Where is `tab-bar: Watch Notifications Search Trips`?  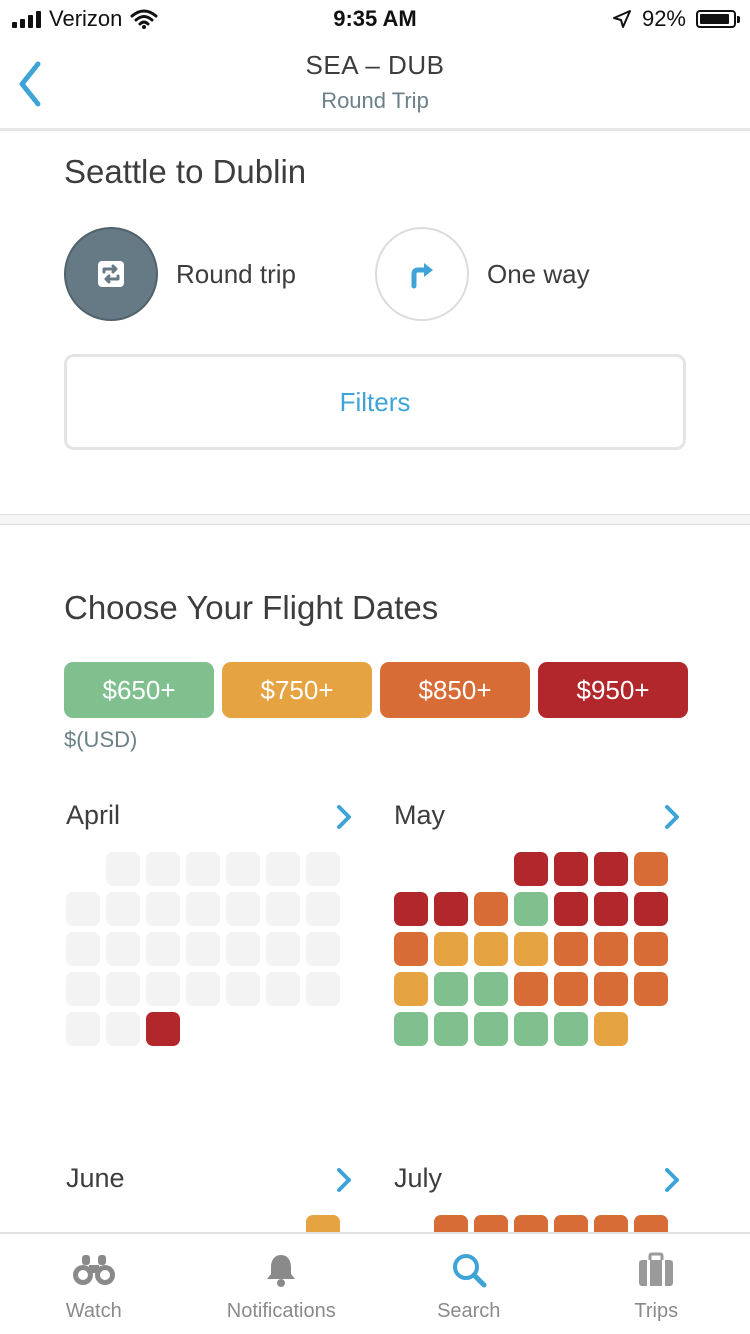 tab-bar: Watch Notifications Search Trips is located at coordinates (375, 1283).